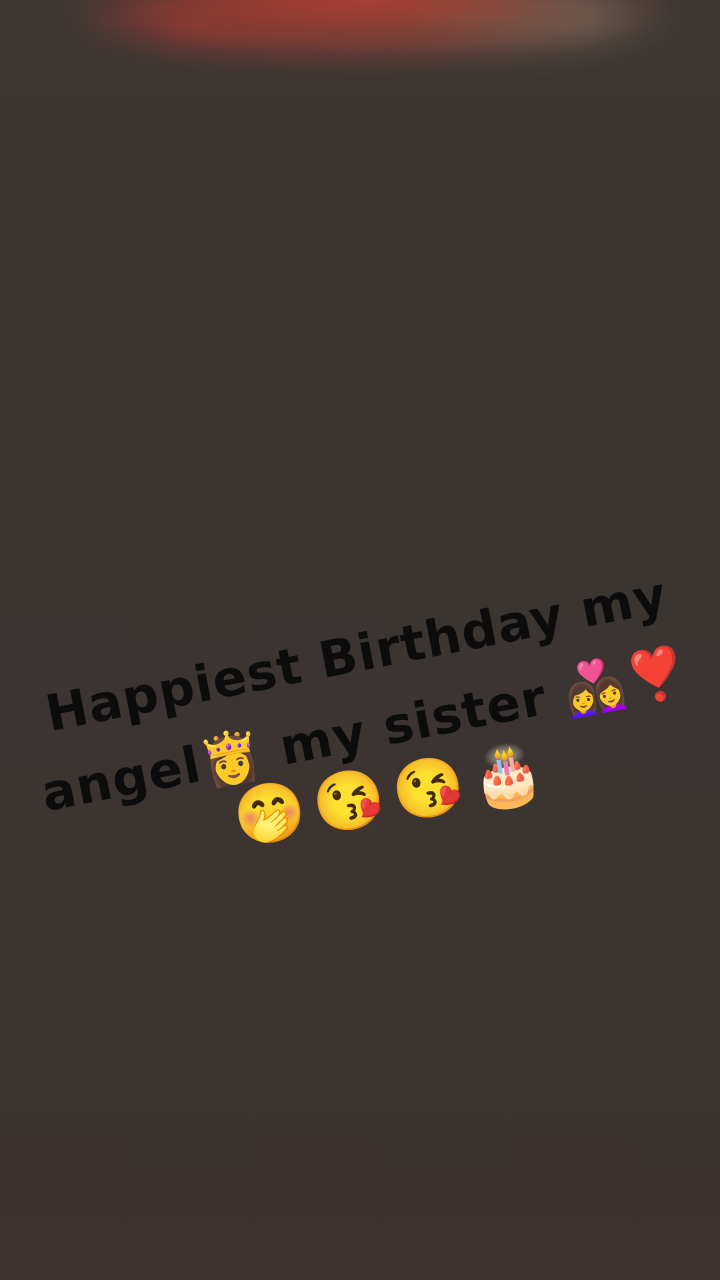  I want to click on couple-with-heart-emoji: 👩‍❤️‍👩, so click(595, 687).